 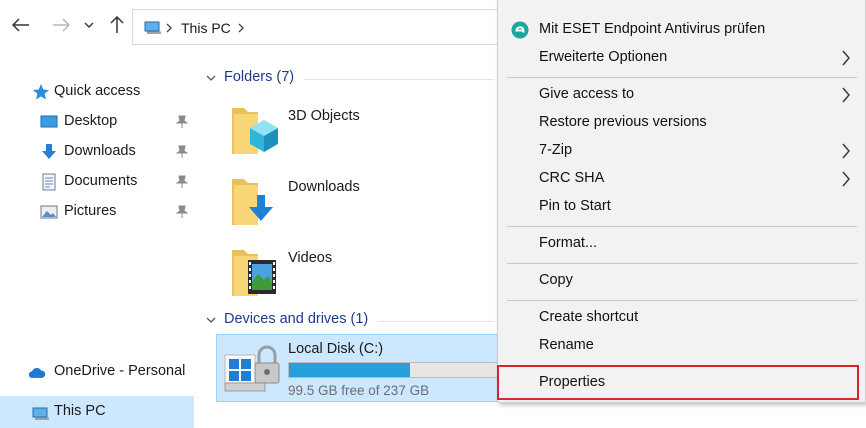 I want to click on nav-item-label: OneDrive - Personal, so click(x=120, y=371).